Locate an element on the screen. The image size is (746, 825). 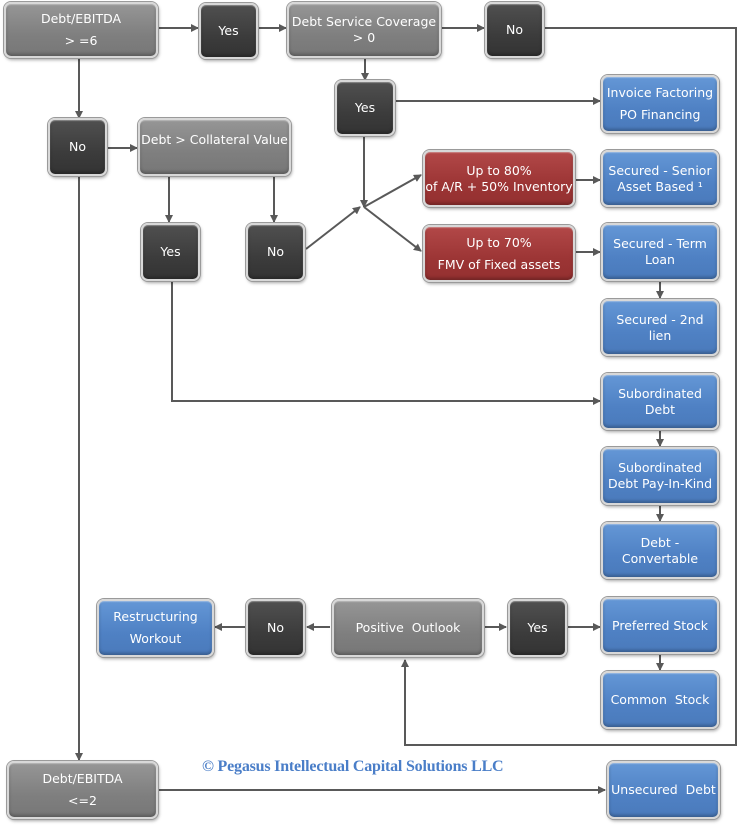
outcome-secured-senior: Secured - Senior Asset Based ¹ is located at coordinates (660, 178).